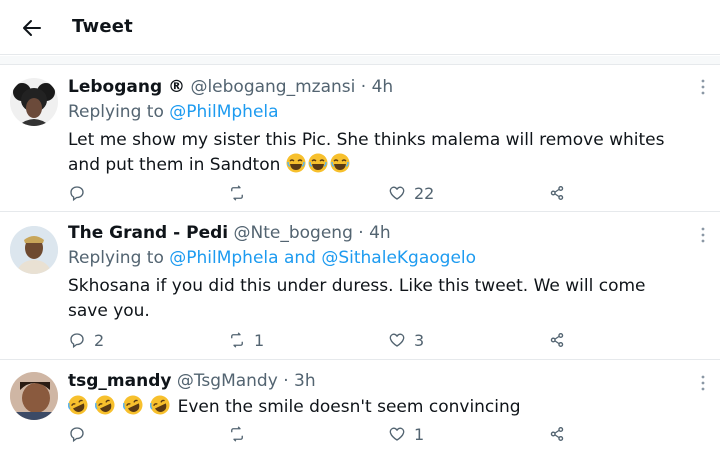 Image resolution: width=720 pixels, height=457 pixels. Describe the element at coordinates (322, 258) in the screenshot. I see `reply-mention-link: @PhilMphela and @SithaleKgaogelo` at that location.